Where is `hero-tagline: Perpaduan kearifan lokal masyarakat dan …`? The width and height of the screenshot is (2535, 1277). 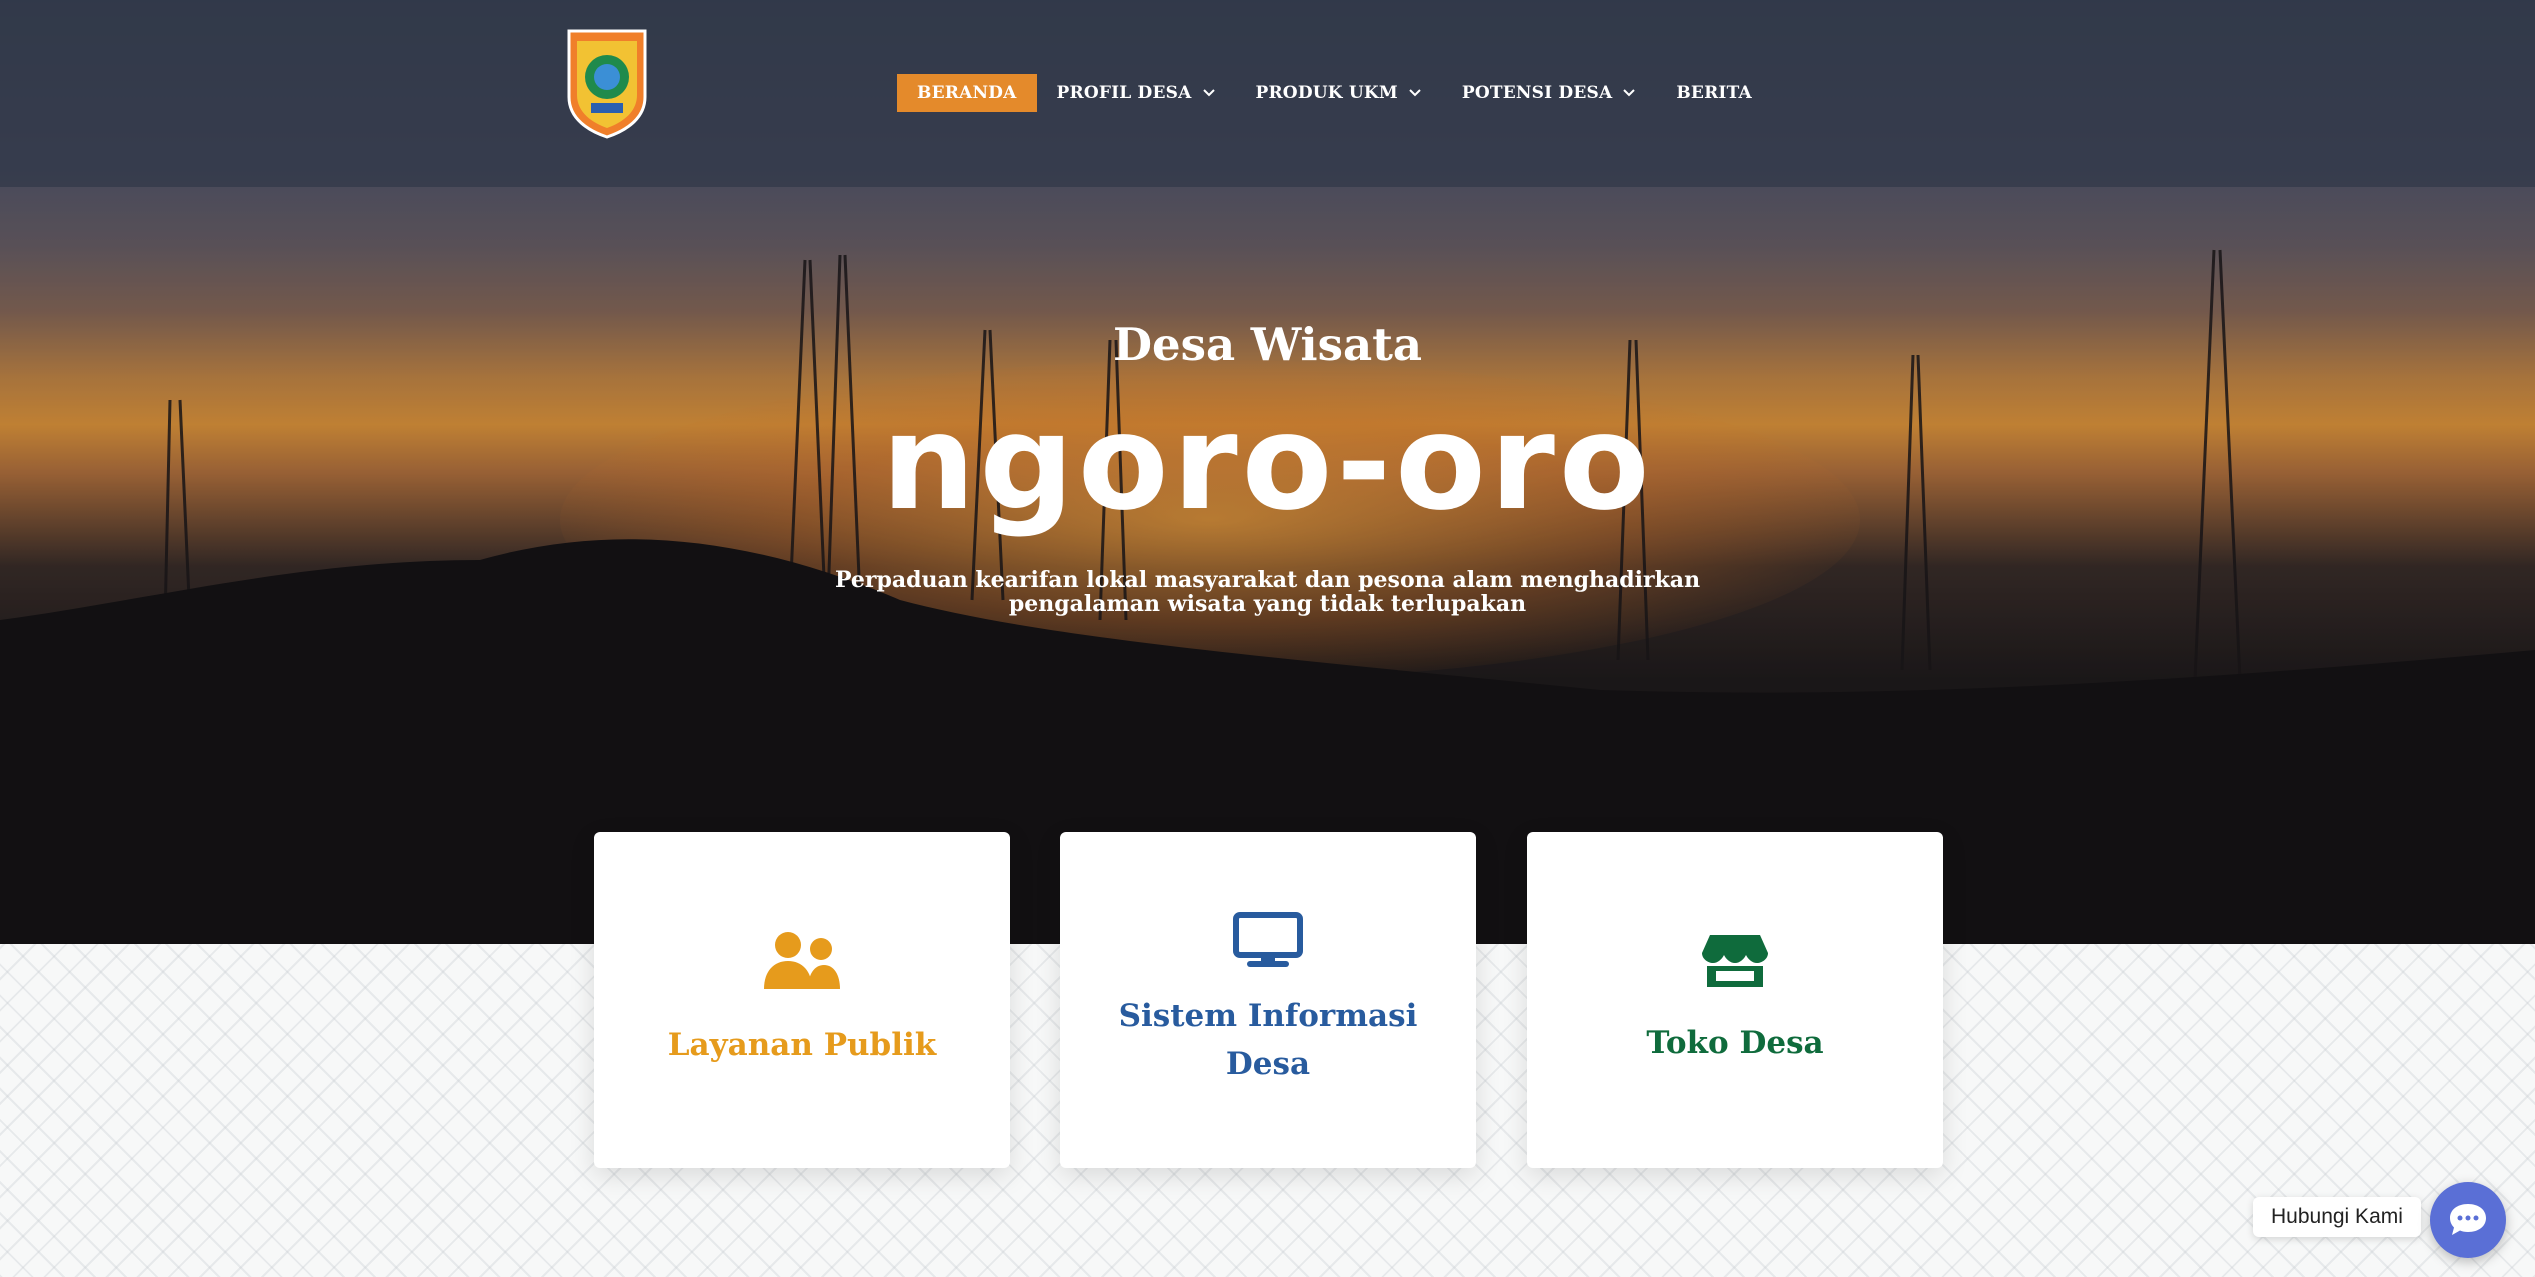 hero-tagline: Perpaduan kearifan lokal masyarakat dan … is located at coordinates (1267, 592).